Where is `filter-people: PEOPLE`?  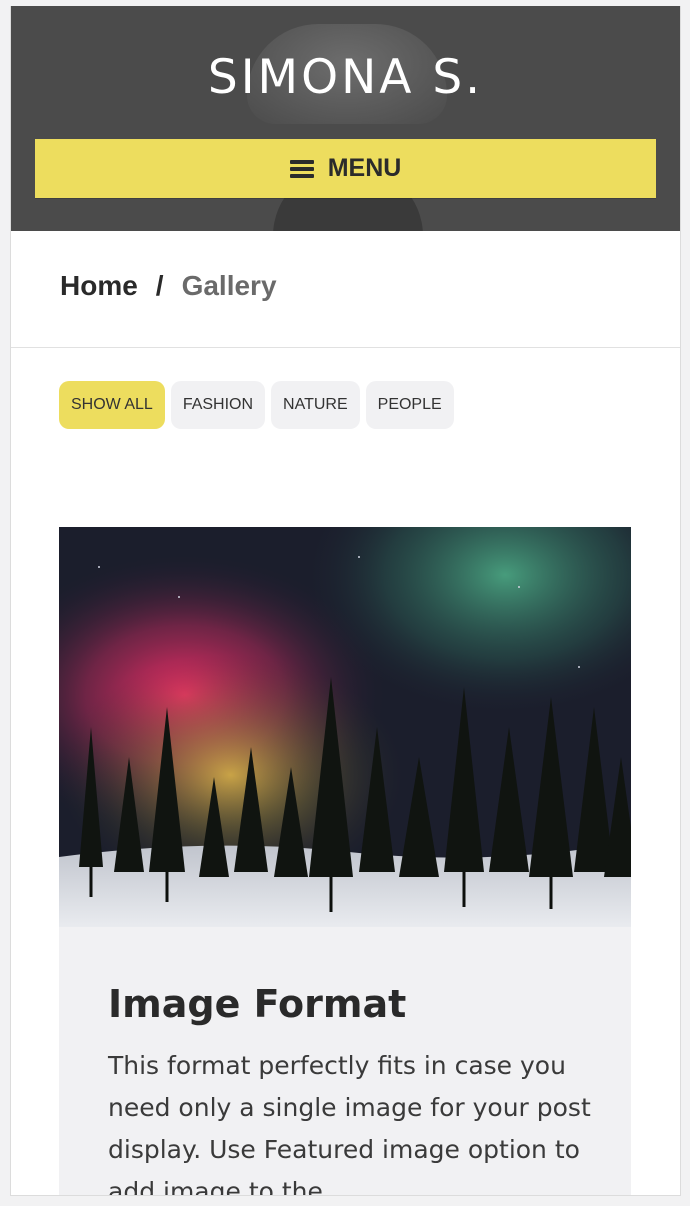
filter-people: PEOPLE is located at coordinates (409, 405).